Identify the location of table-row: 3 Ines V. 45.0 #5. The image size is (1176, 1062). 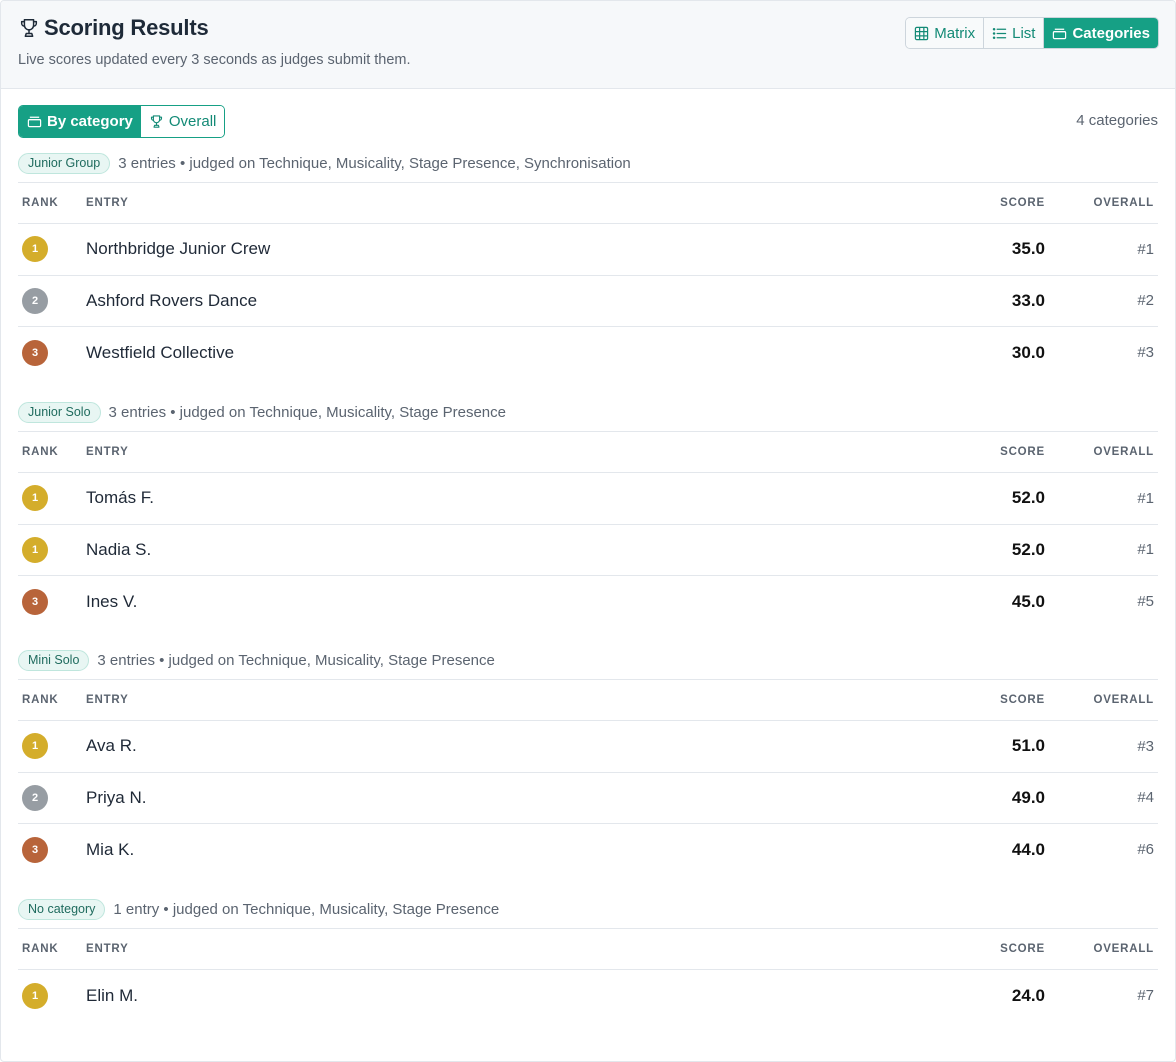
(588, 602).